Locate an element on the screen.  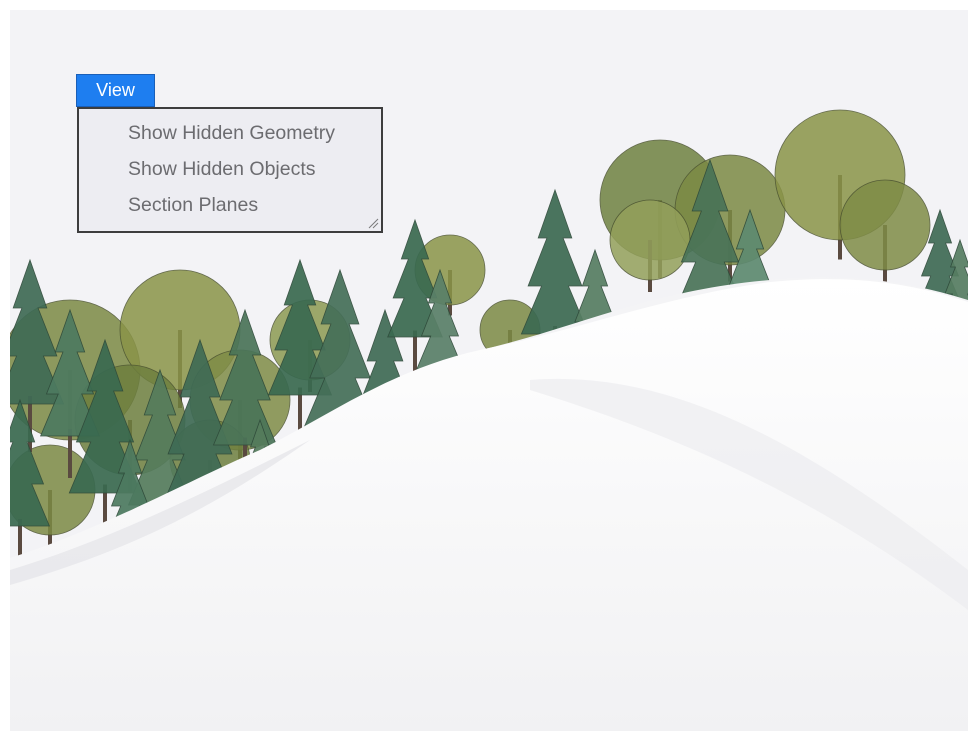
menu-item-show-hidden-objects: Show Hidden Objects is located at coordinates (230, 169).